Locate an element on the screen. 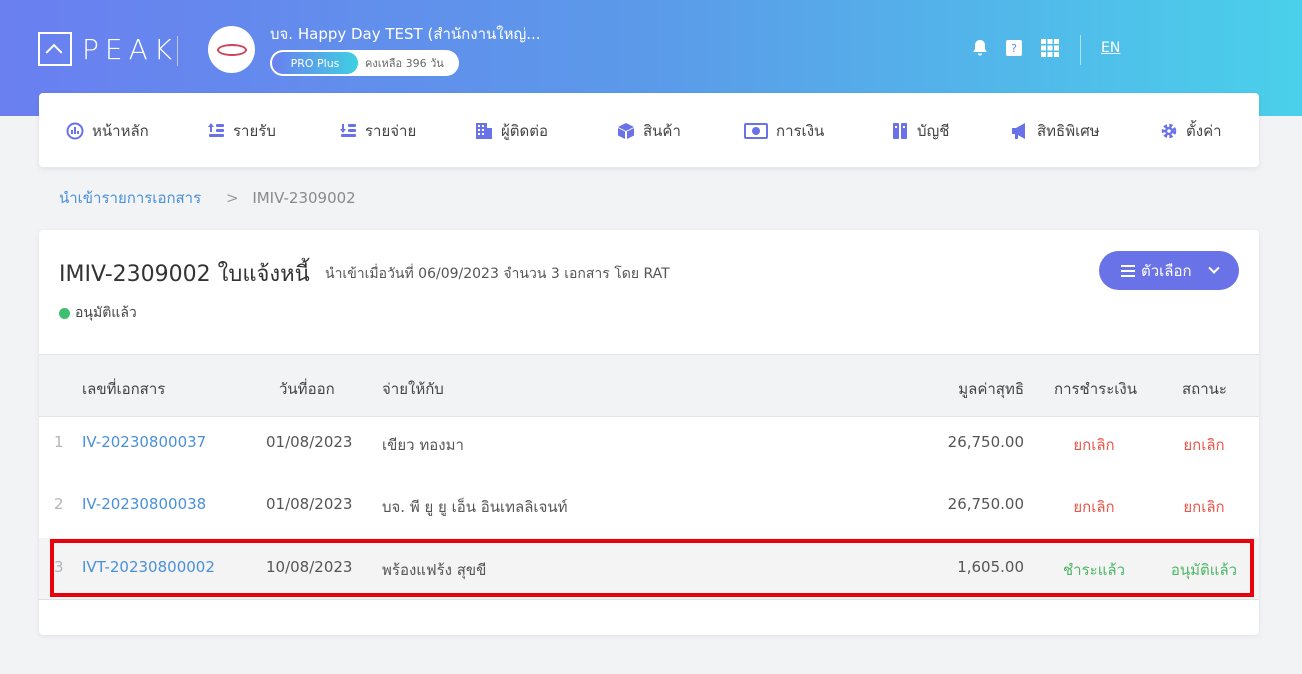  contacts-building-icon is located at coordinates (484, 131).